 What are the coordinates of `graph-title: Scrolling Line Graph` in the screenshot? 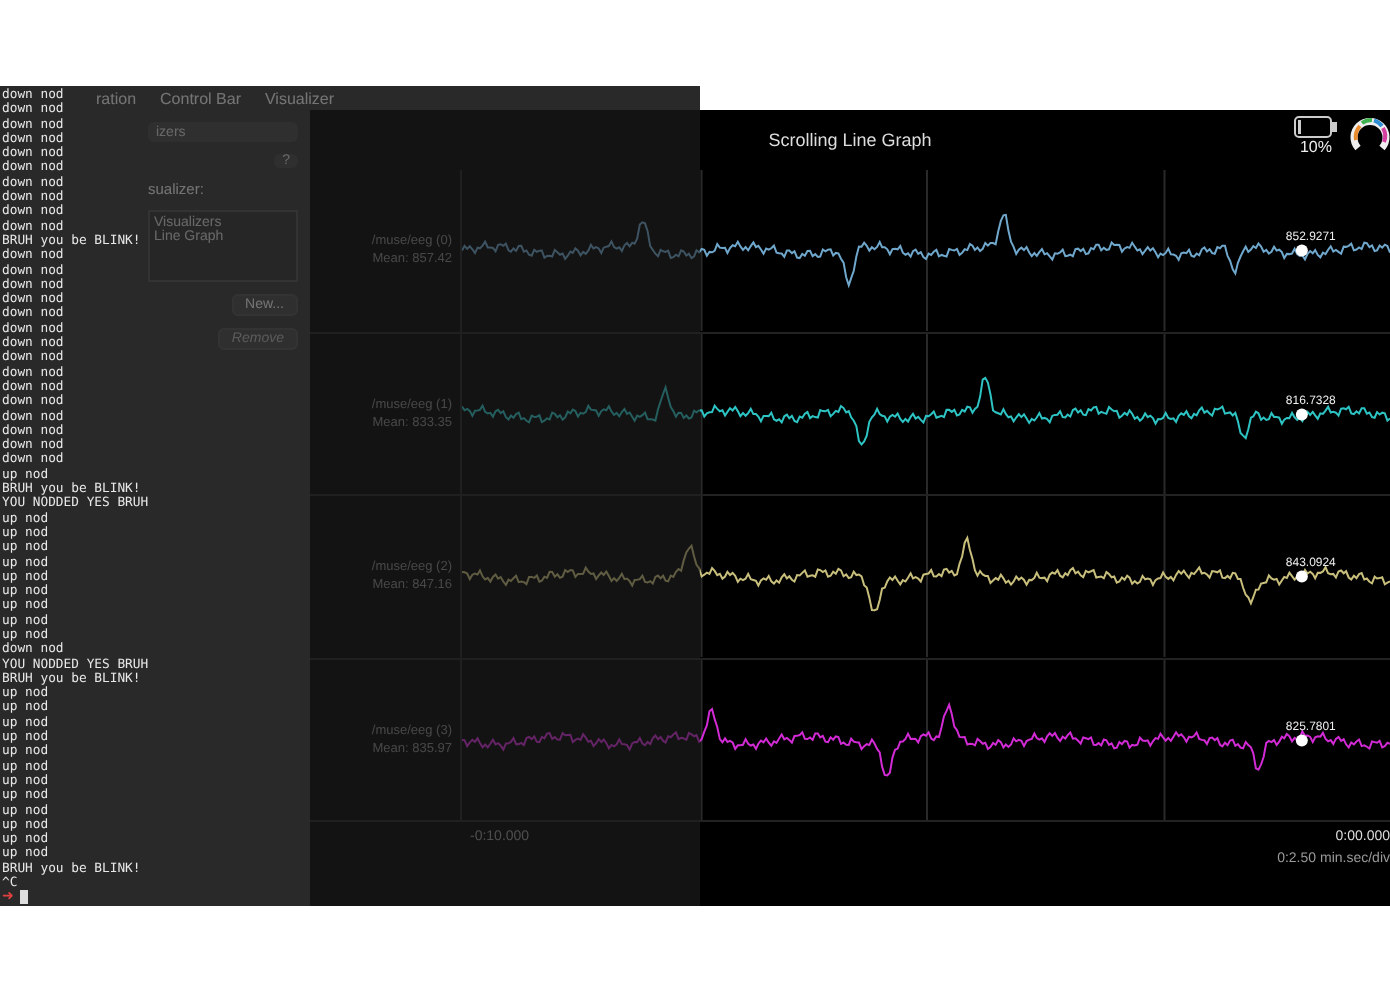 It's located at (850, 140).